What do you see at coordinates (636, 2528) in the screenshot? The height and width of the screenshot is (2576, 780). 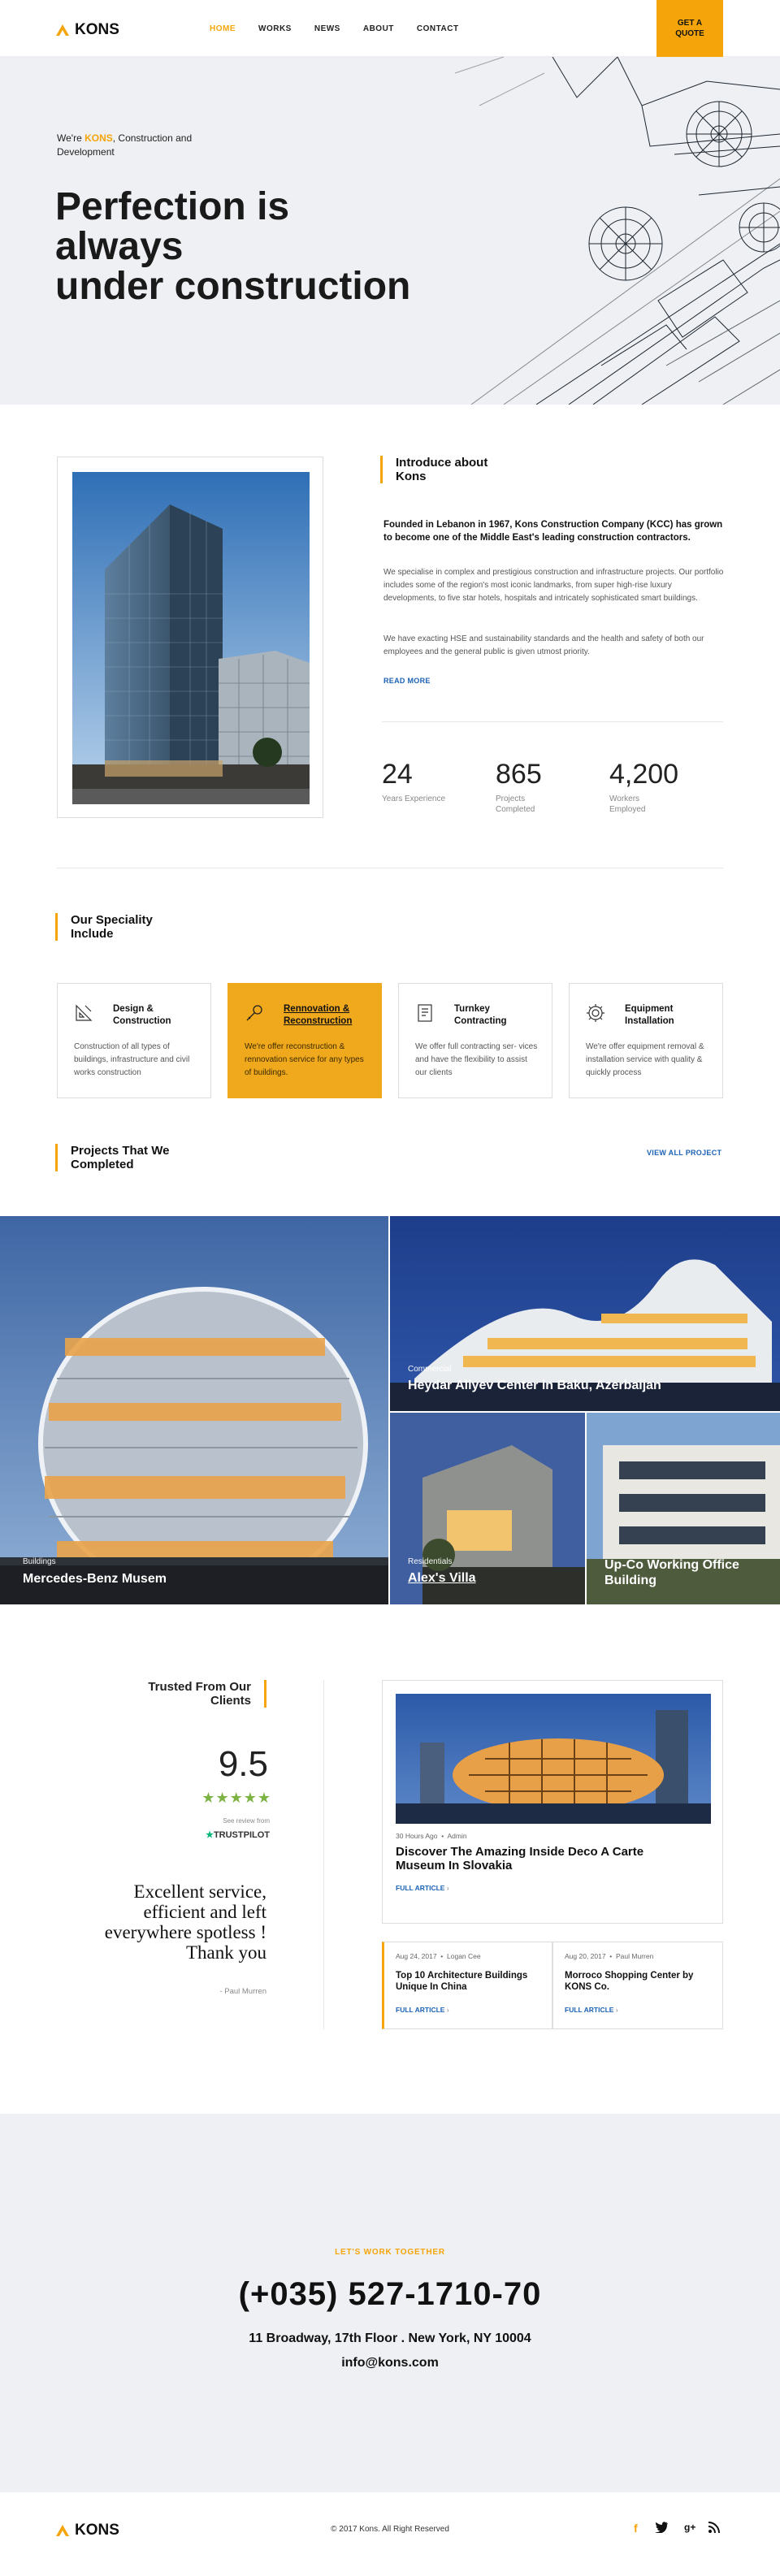 I see `facebook-icon: f` at bounding box center [636, 2528].